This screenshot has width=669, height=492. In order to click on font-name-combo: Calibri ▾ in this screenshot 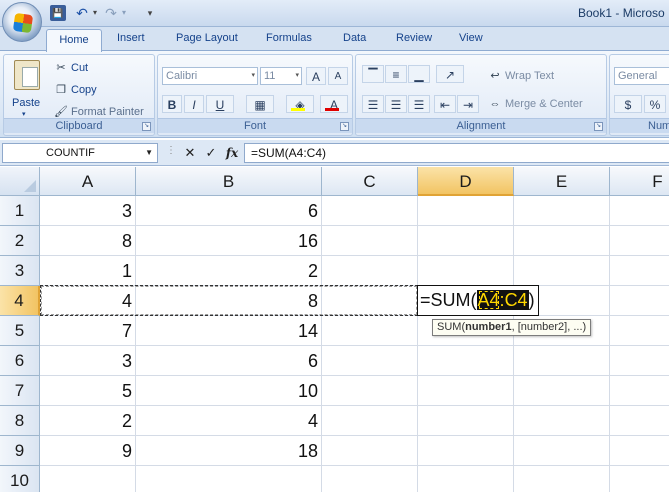, I will do `click(210, 76)`.